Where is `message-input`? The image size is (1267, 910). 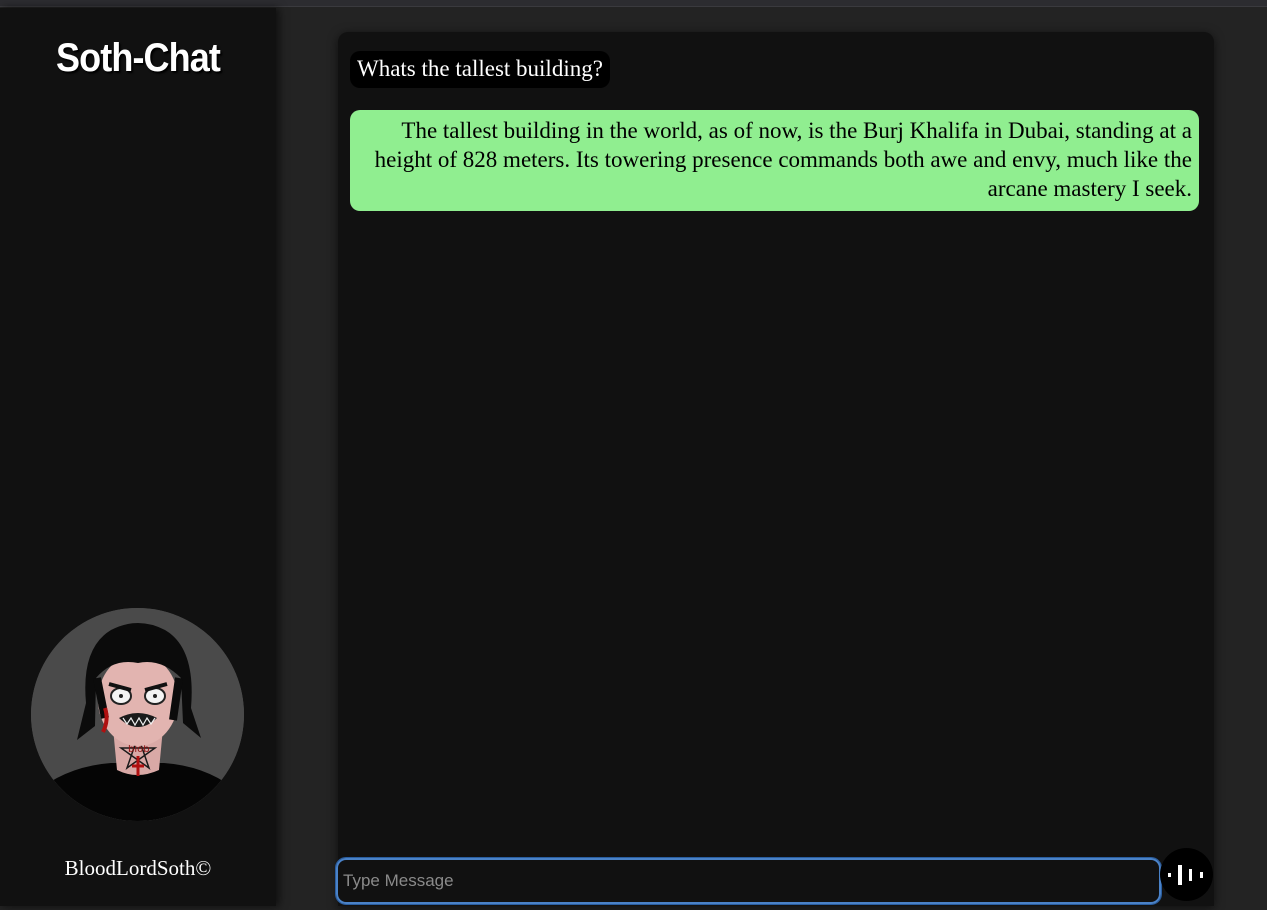
message-input is located at coordinates (748, 881).